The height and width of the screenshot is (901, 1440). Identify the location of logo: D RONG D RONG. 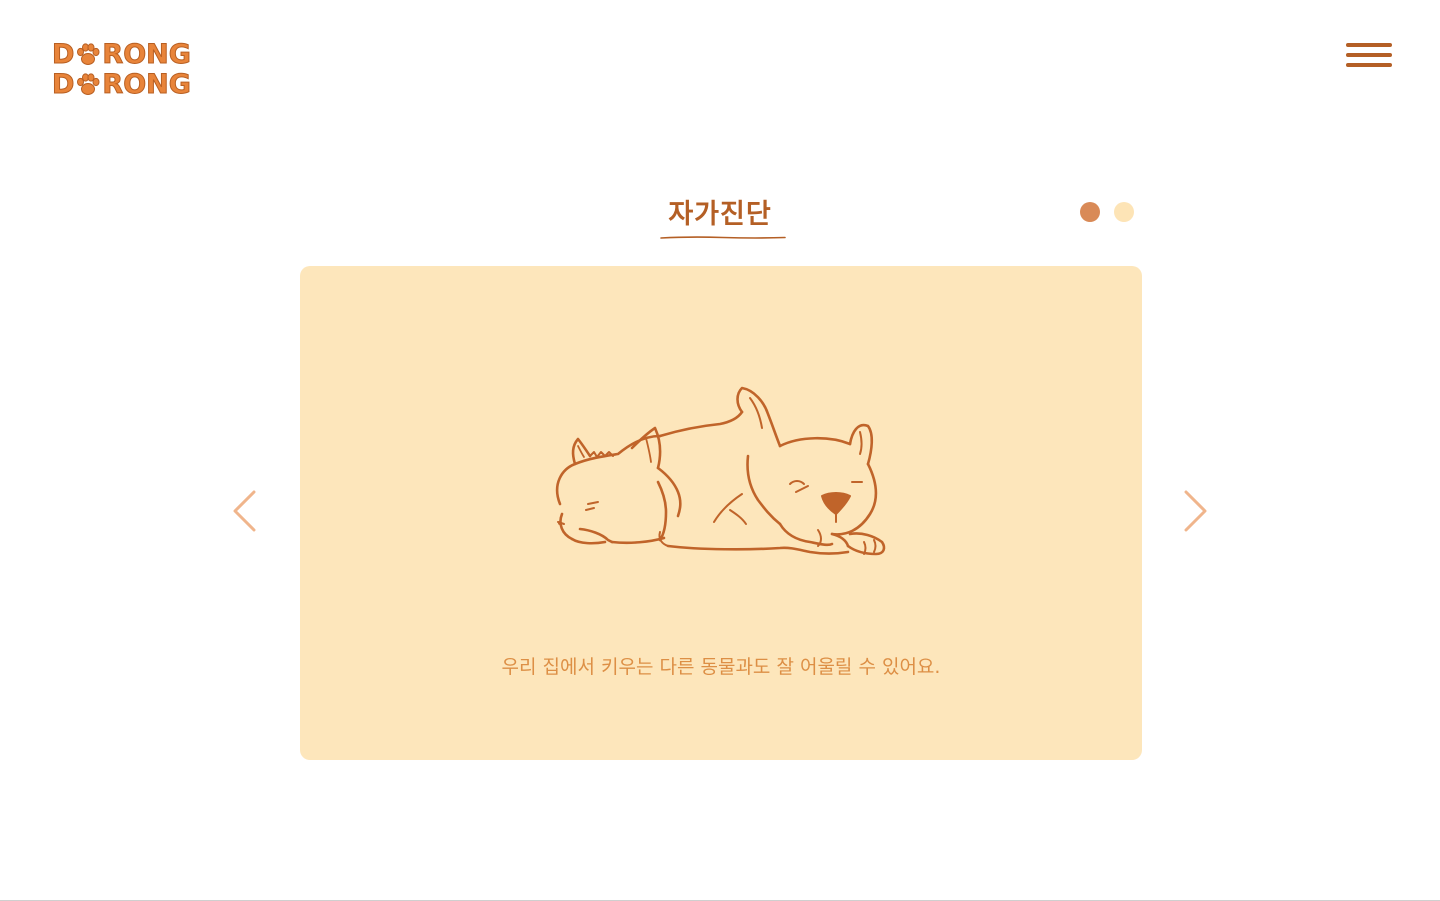
(126, 70).